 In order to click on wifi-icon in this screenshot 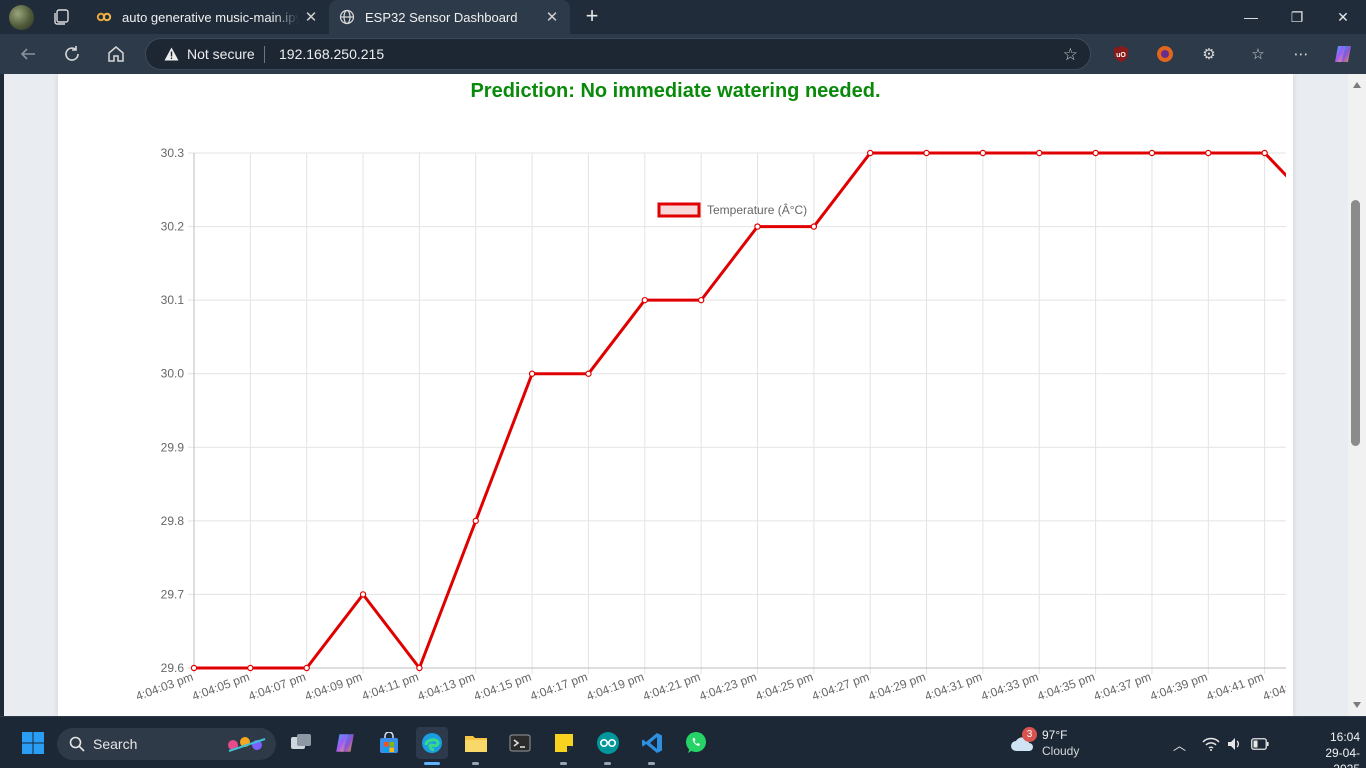, I will do `click(1211, 744)`.